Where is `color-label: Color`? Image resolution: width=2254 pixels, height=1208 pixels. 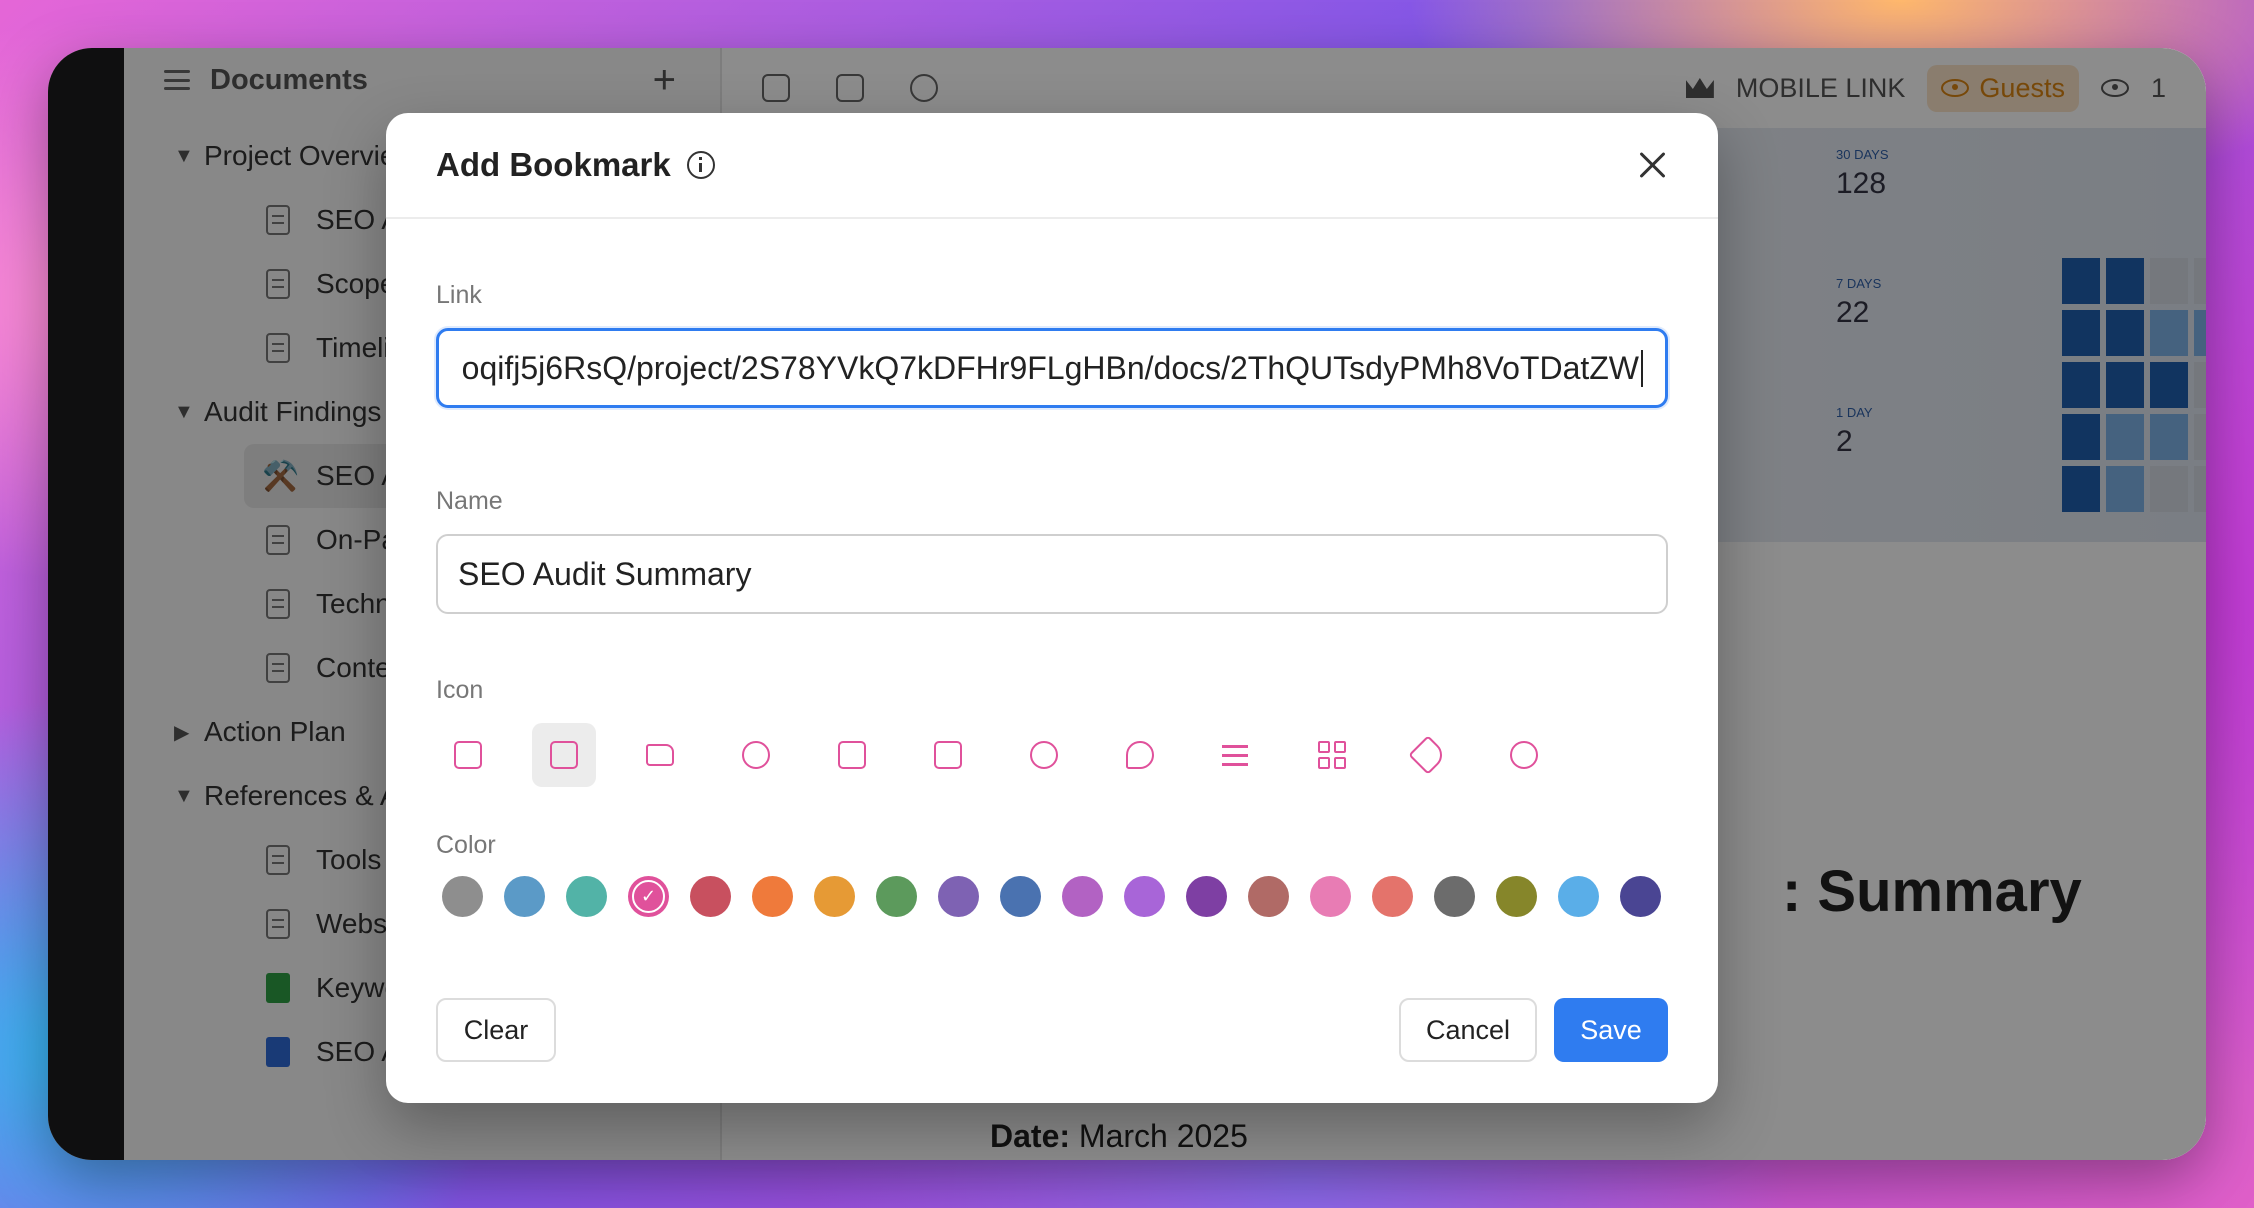 color-label: Color is located at coordinates (466, 845).